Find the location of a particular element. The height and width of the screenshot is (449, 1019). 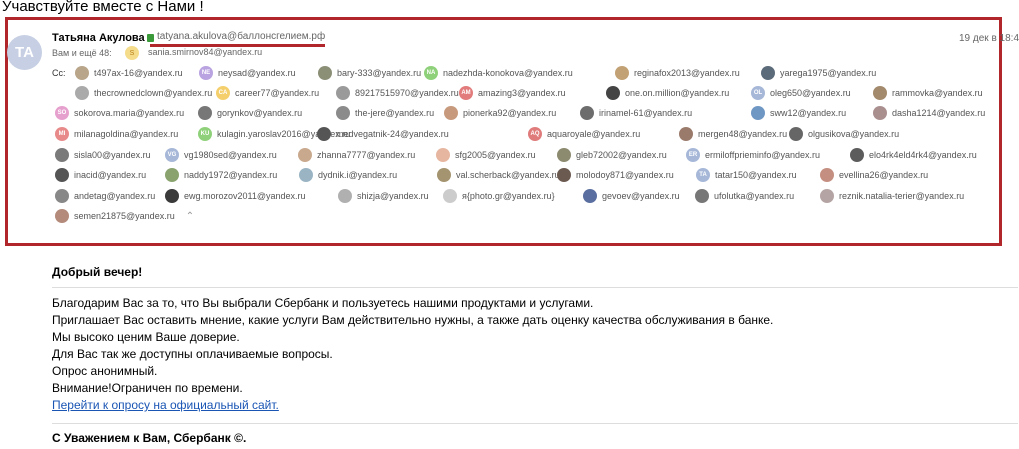

cc-recipient-email: rammovka@yandex.ru is located at coordinates (937, 93).